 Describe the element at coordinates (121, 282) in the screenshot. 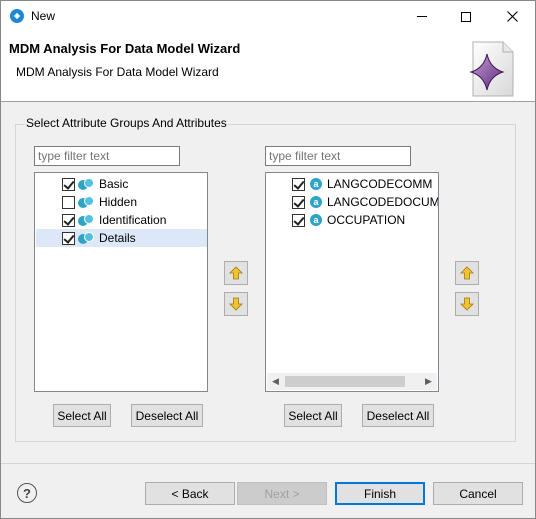

I see `attribute-group-tree: Basic Hidden Identification Details` at that location.